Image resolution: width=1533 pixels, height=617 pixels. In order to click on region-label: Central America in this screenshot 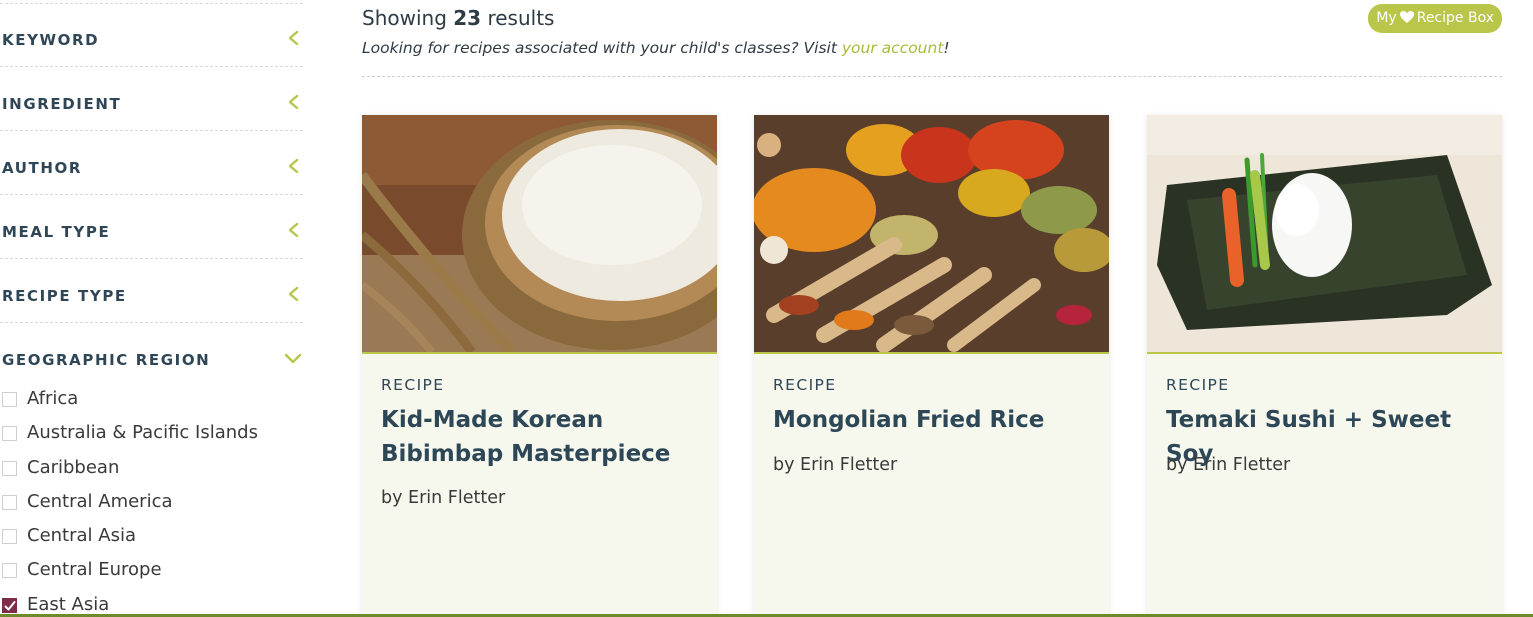, I will do `click(100, 501)`.